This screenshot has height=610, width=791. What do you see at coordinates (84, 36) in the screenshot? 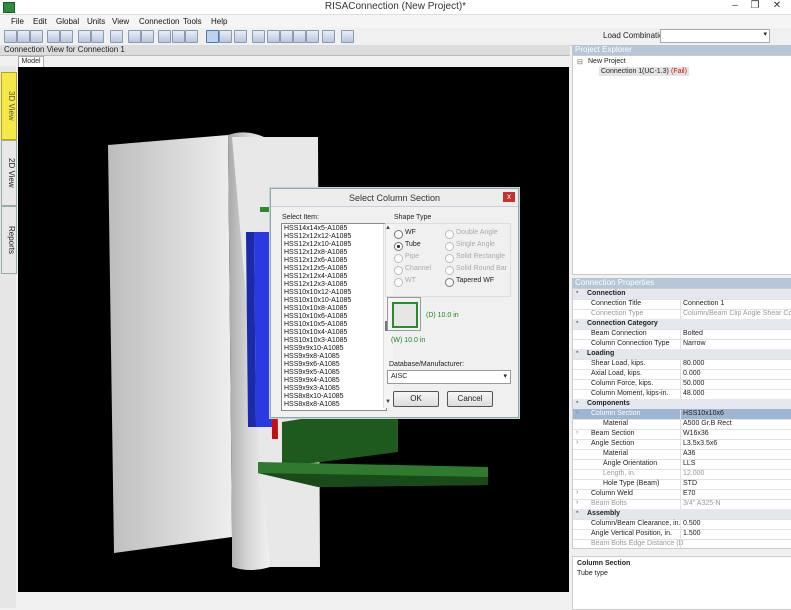
I see `print-icon` at bounding box center [84, 36].